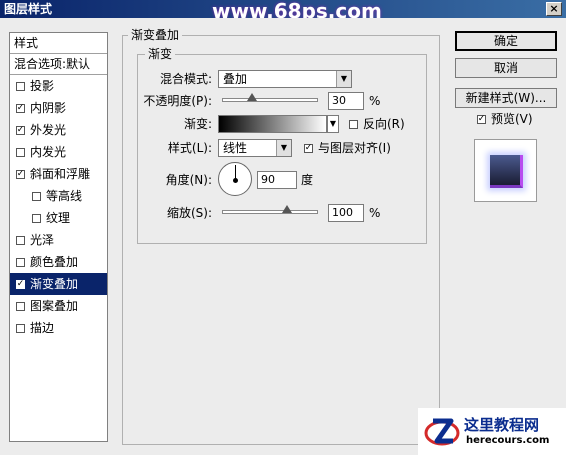  What do you see at coordinates (506, 68) in the screenshot?
I see `cancel-button: 取消` at bounding box center [506, 68].